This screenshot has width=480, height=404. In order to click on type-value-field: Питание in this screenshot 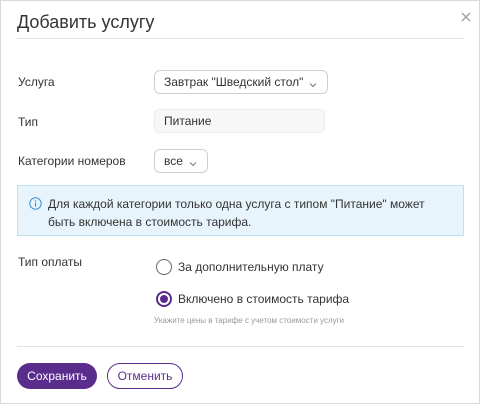, I will do `click(239, 121)`.